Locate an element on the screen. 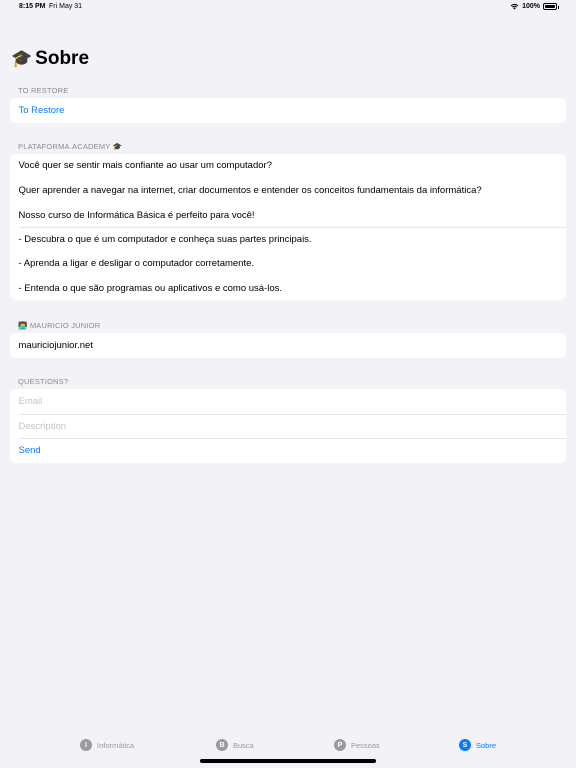  tab-label: Pessoas is located at coordinates (365, 745).